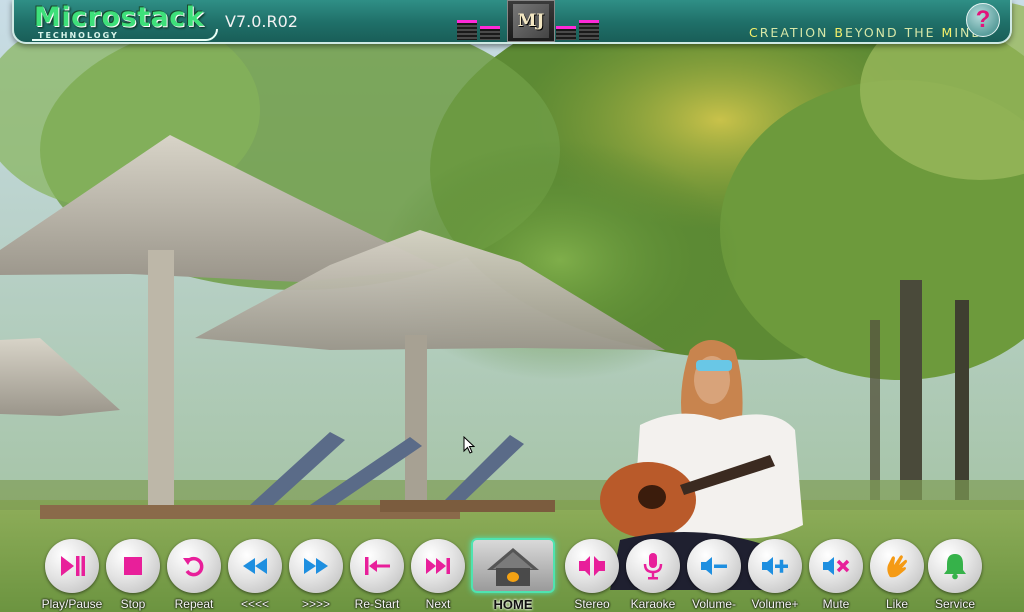  I want to click on tagline: CREATION BEYOND THE MIND, so click(866, 32).